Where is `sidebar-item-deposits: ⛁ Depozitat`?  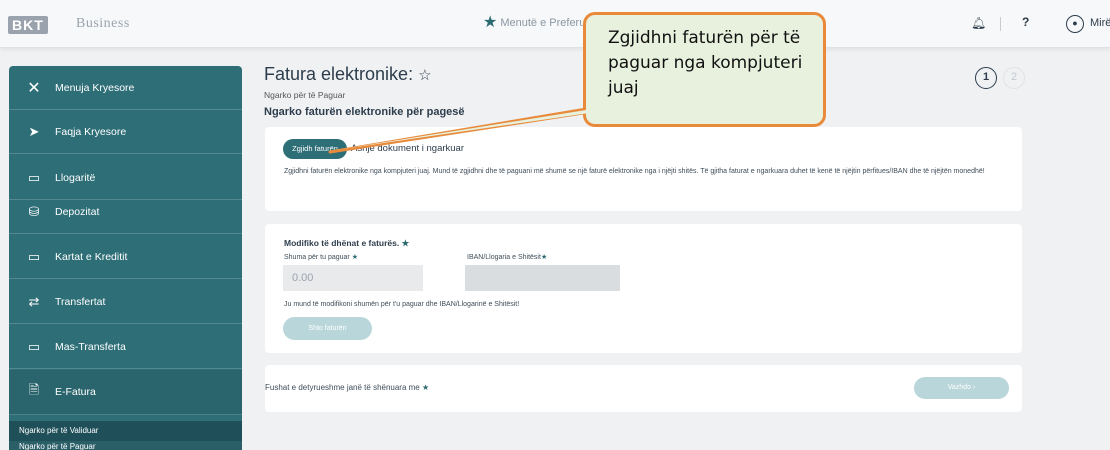
sidebar-item-deposits: ⛁ Depozitat is located at coordinates (125, 212).